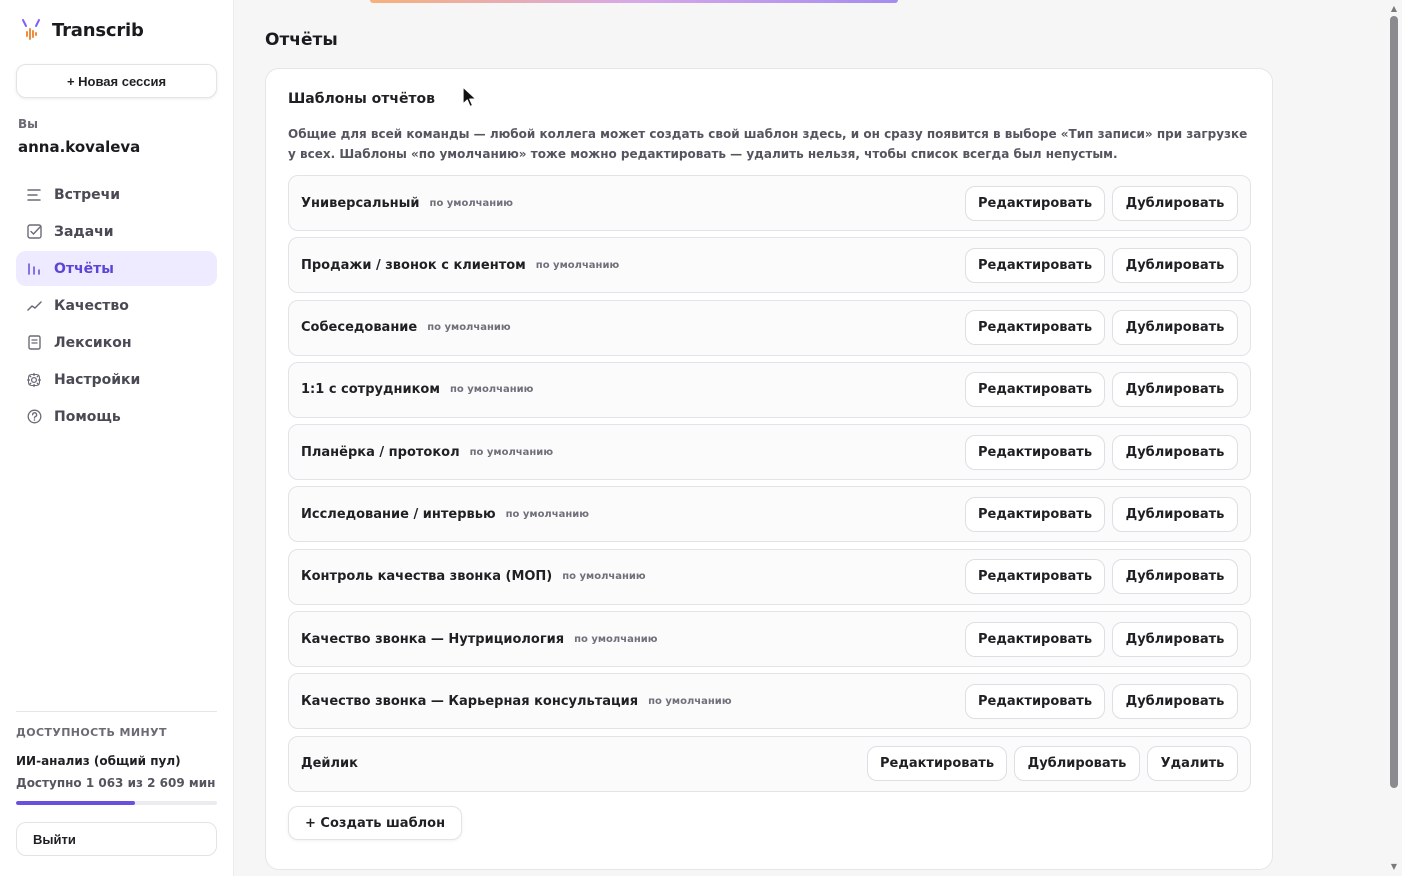  I want to click on bars-icon, so click(34, 269).